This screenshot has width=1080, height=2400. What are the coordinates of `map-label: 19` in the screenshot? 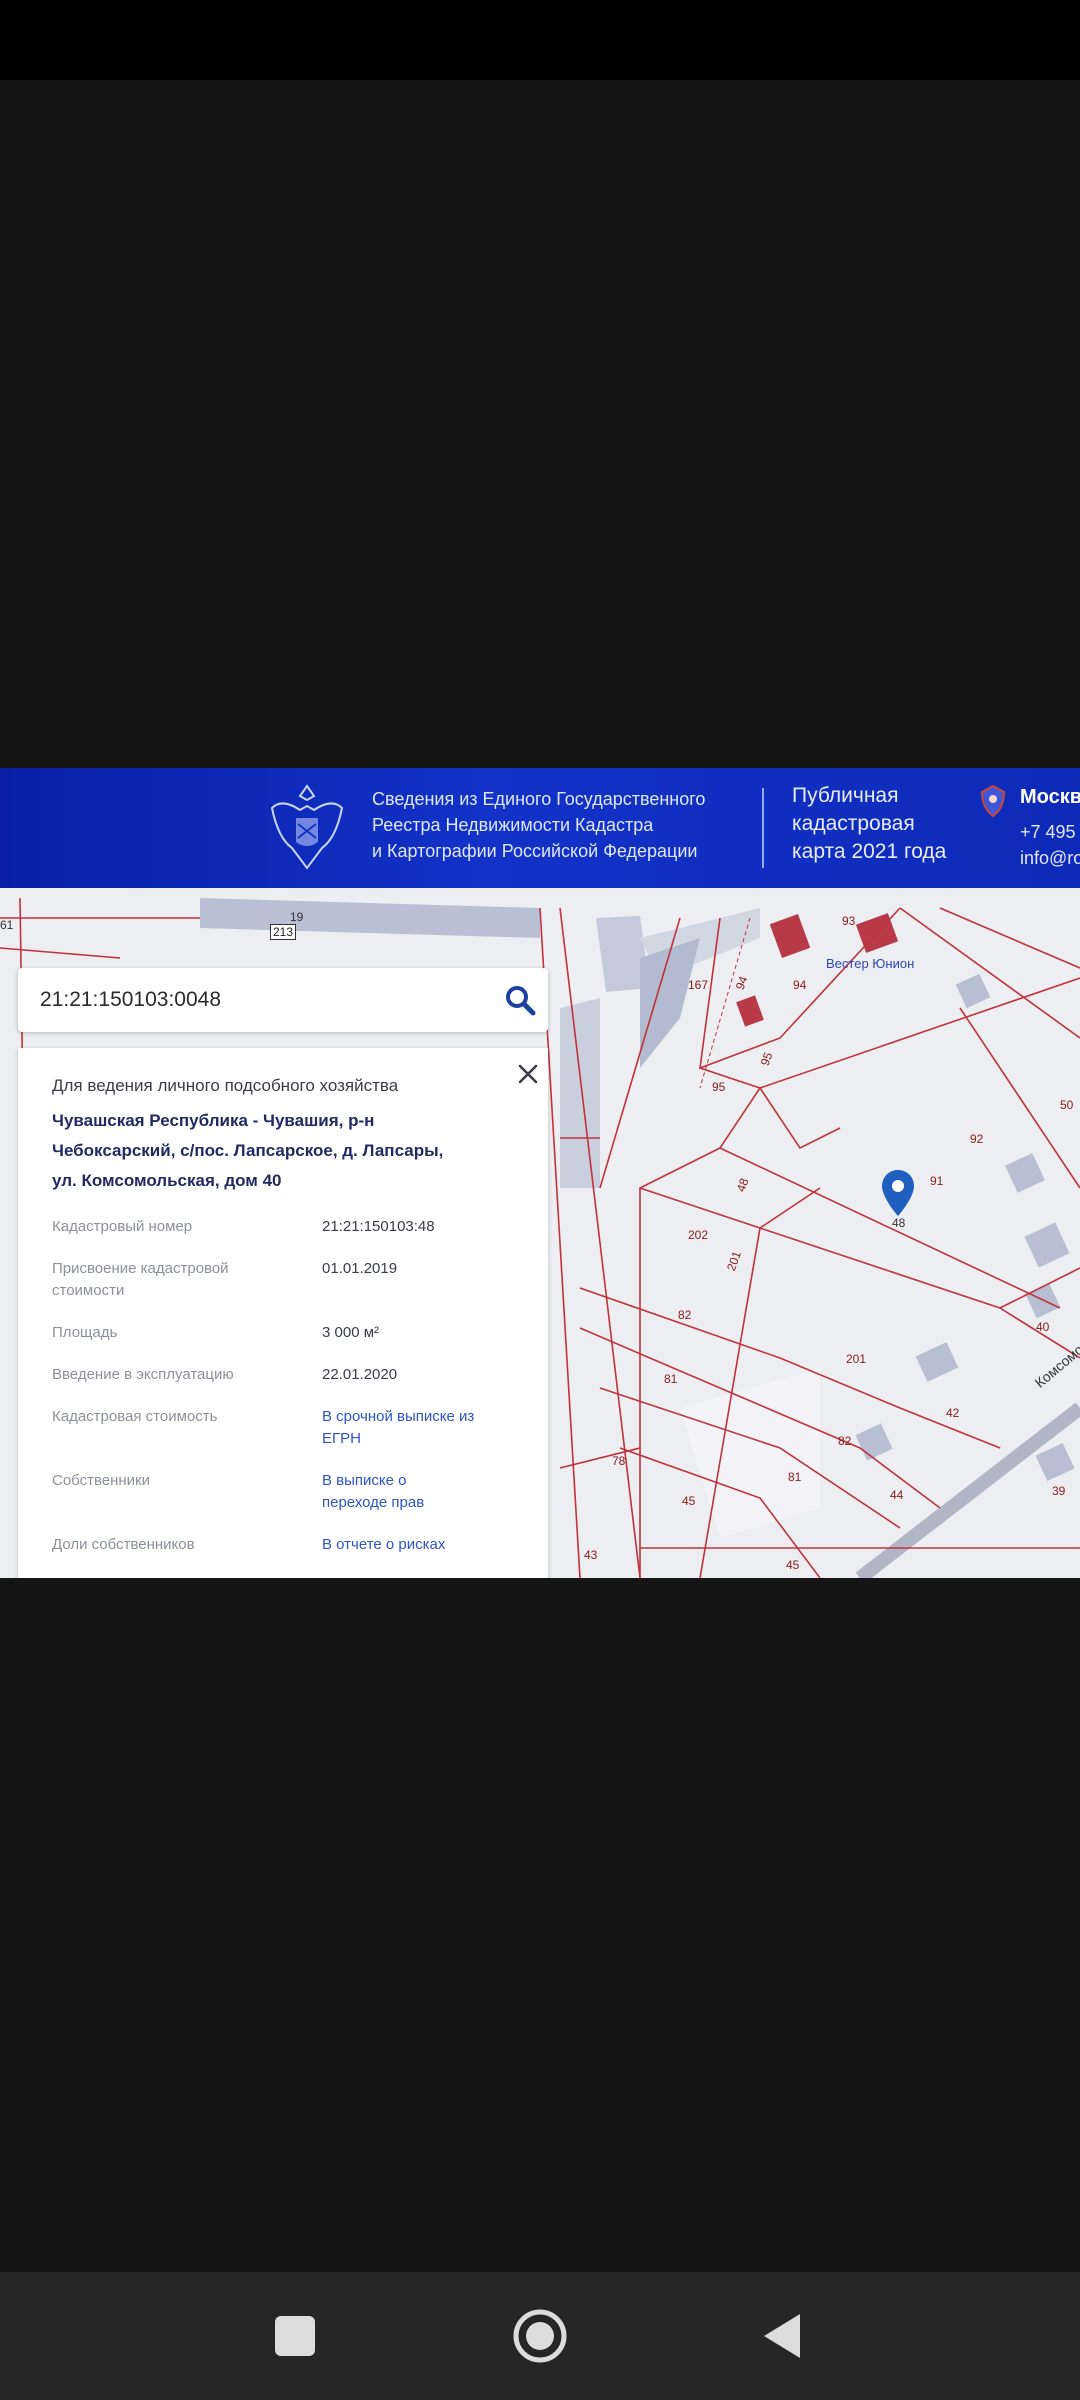 It's located at (297, 917).